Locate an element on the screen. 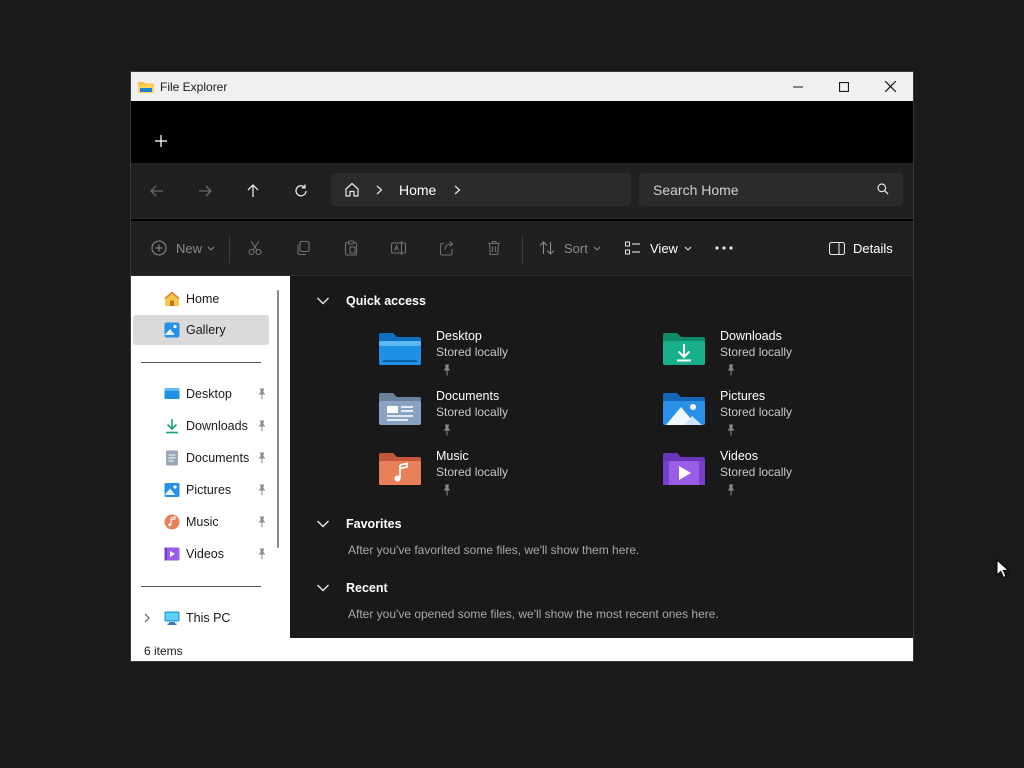  quick-access-item-downloads: Downloads Stored locally is located at coordinates (772, 357).